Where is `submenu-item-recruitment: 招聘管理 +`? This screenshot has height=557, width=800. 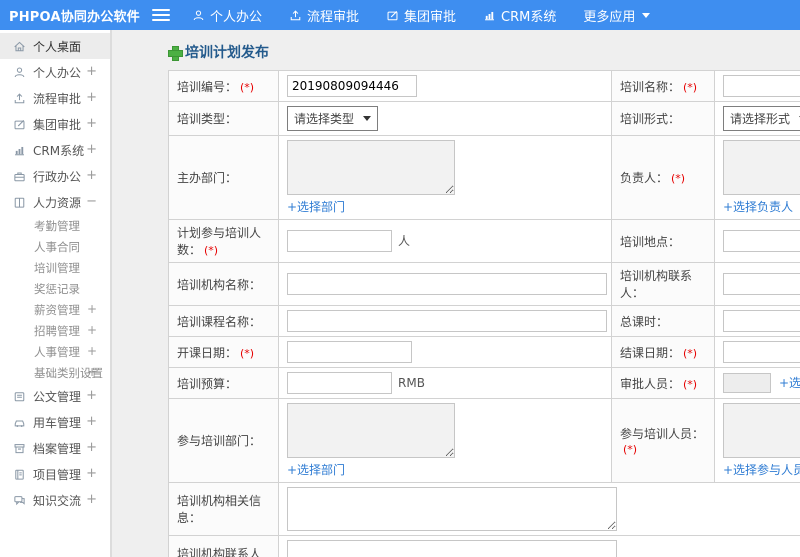
submenu-item-recruitment: 招聘管理 + is located at coordinates (55, 330).